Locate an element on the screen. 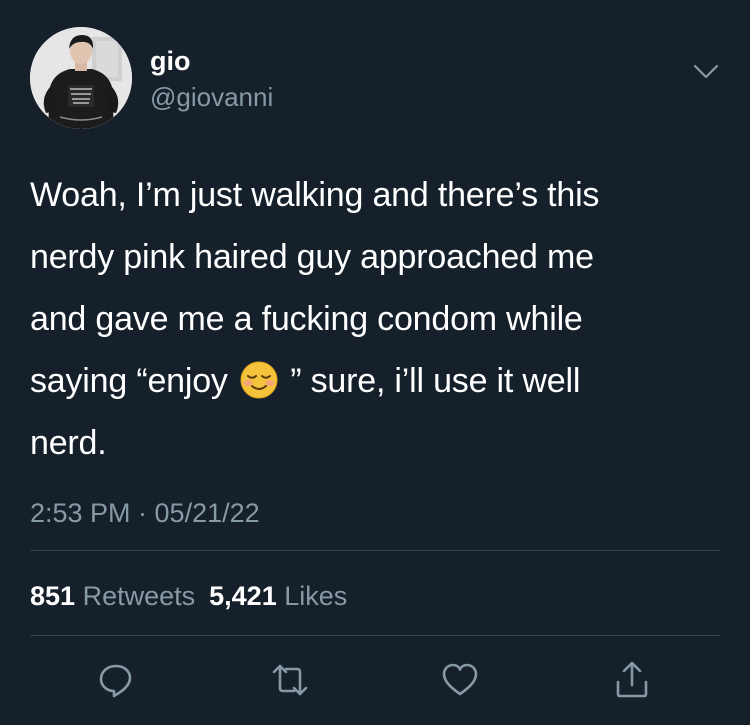  likes-stat: 5,421 Likes is located at coordinates (278, 596).